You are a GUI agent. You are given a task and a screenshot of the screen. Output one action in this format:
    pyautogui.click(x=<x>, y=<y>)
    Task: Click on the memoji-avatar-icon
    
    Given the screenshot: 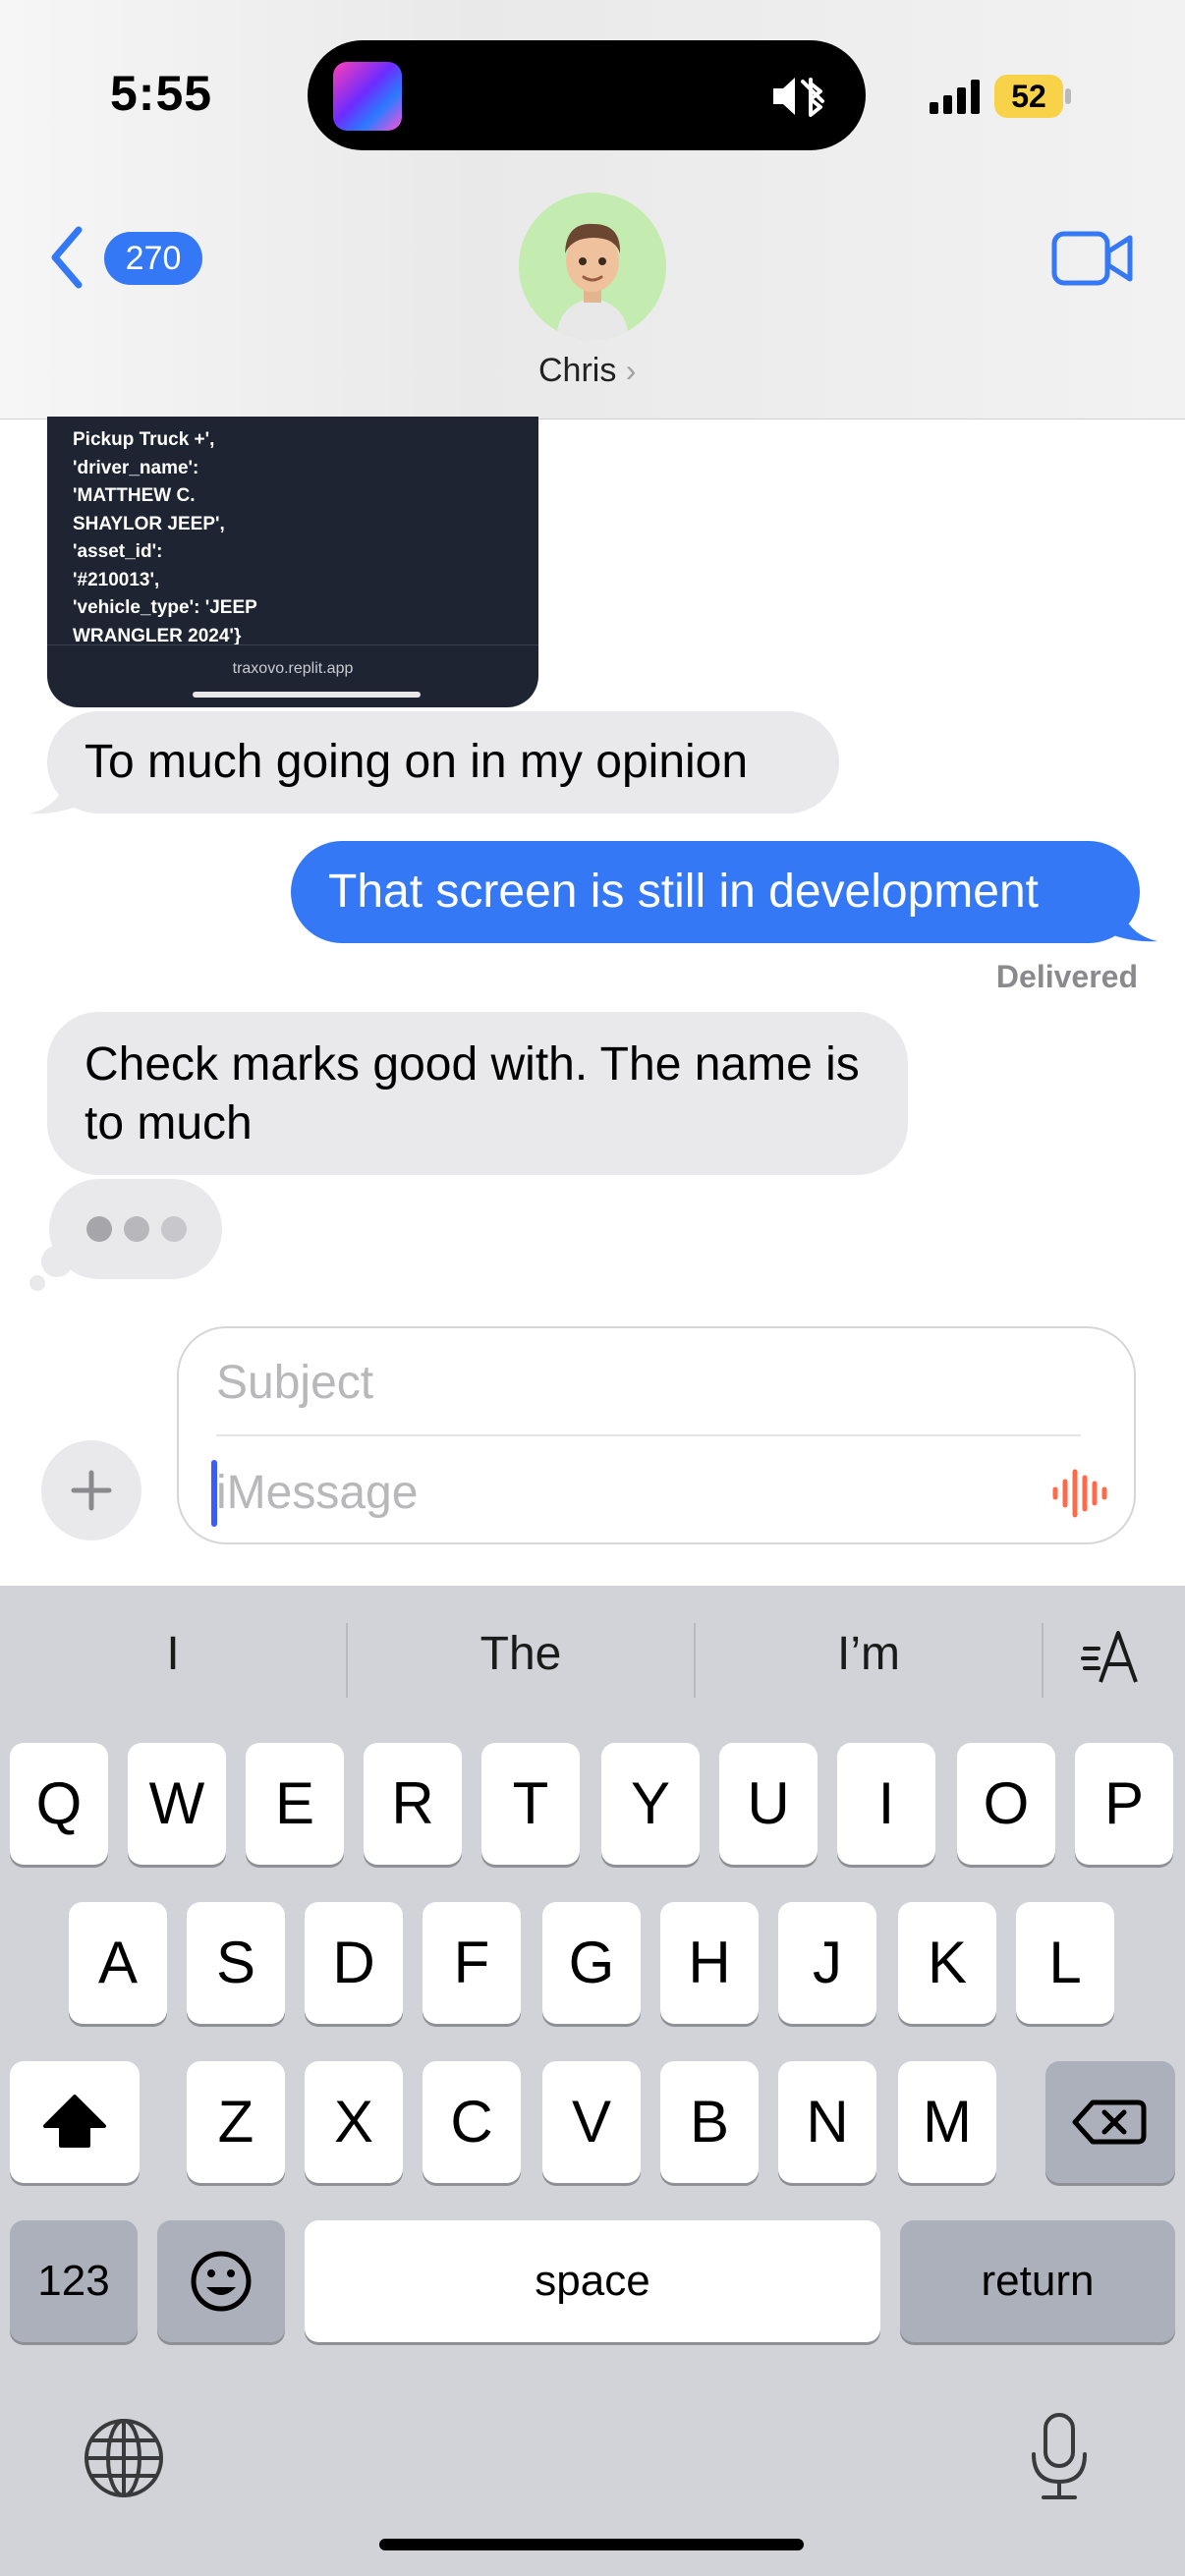 What is the action you would take?
    pyautogui.click(x=592, y=266)
    